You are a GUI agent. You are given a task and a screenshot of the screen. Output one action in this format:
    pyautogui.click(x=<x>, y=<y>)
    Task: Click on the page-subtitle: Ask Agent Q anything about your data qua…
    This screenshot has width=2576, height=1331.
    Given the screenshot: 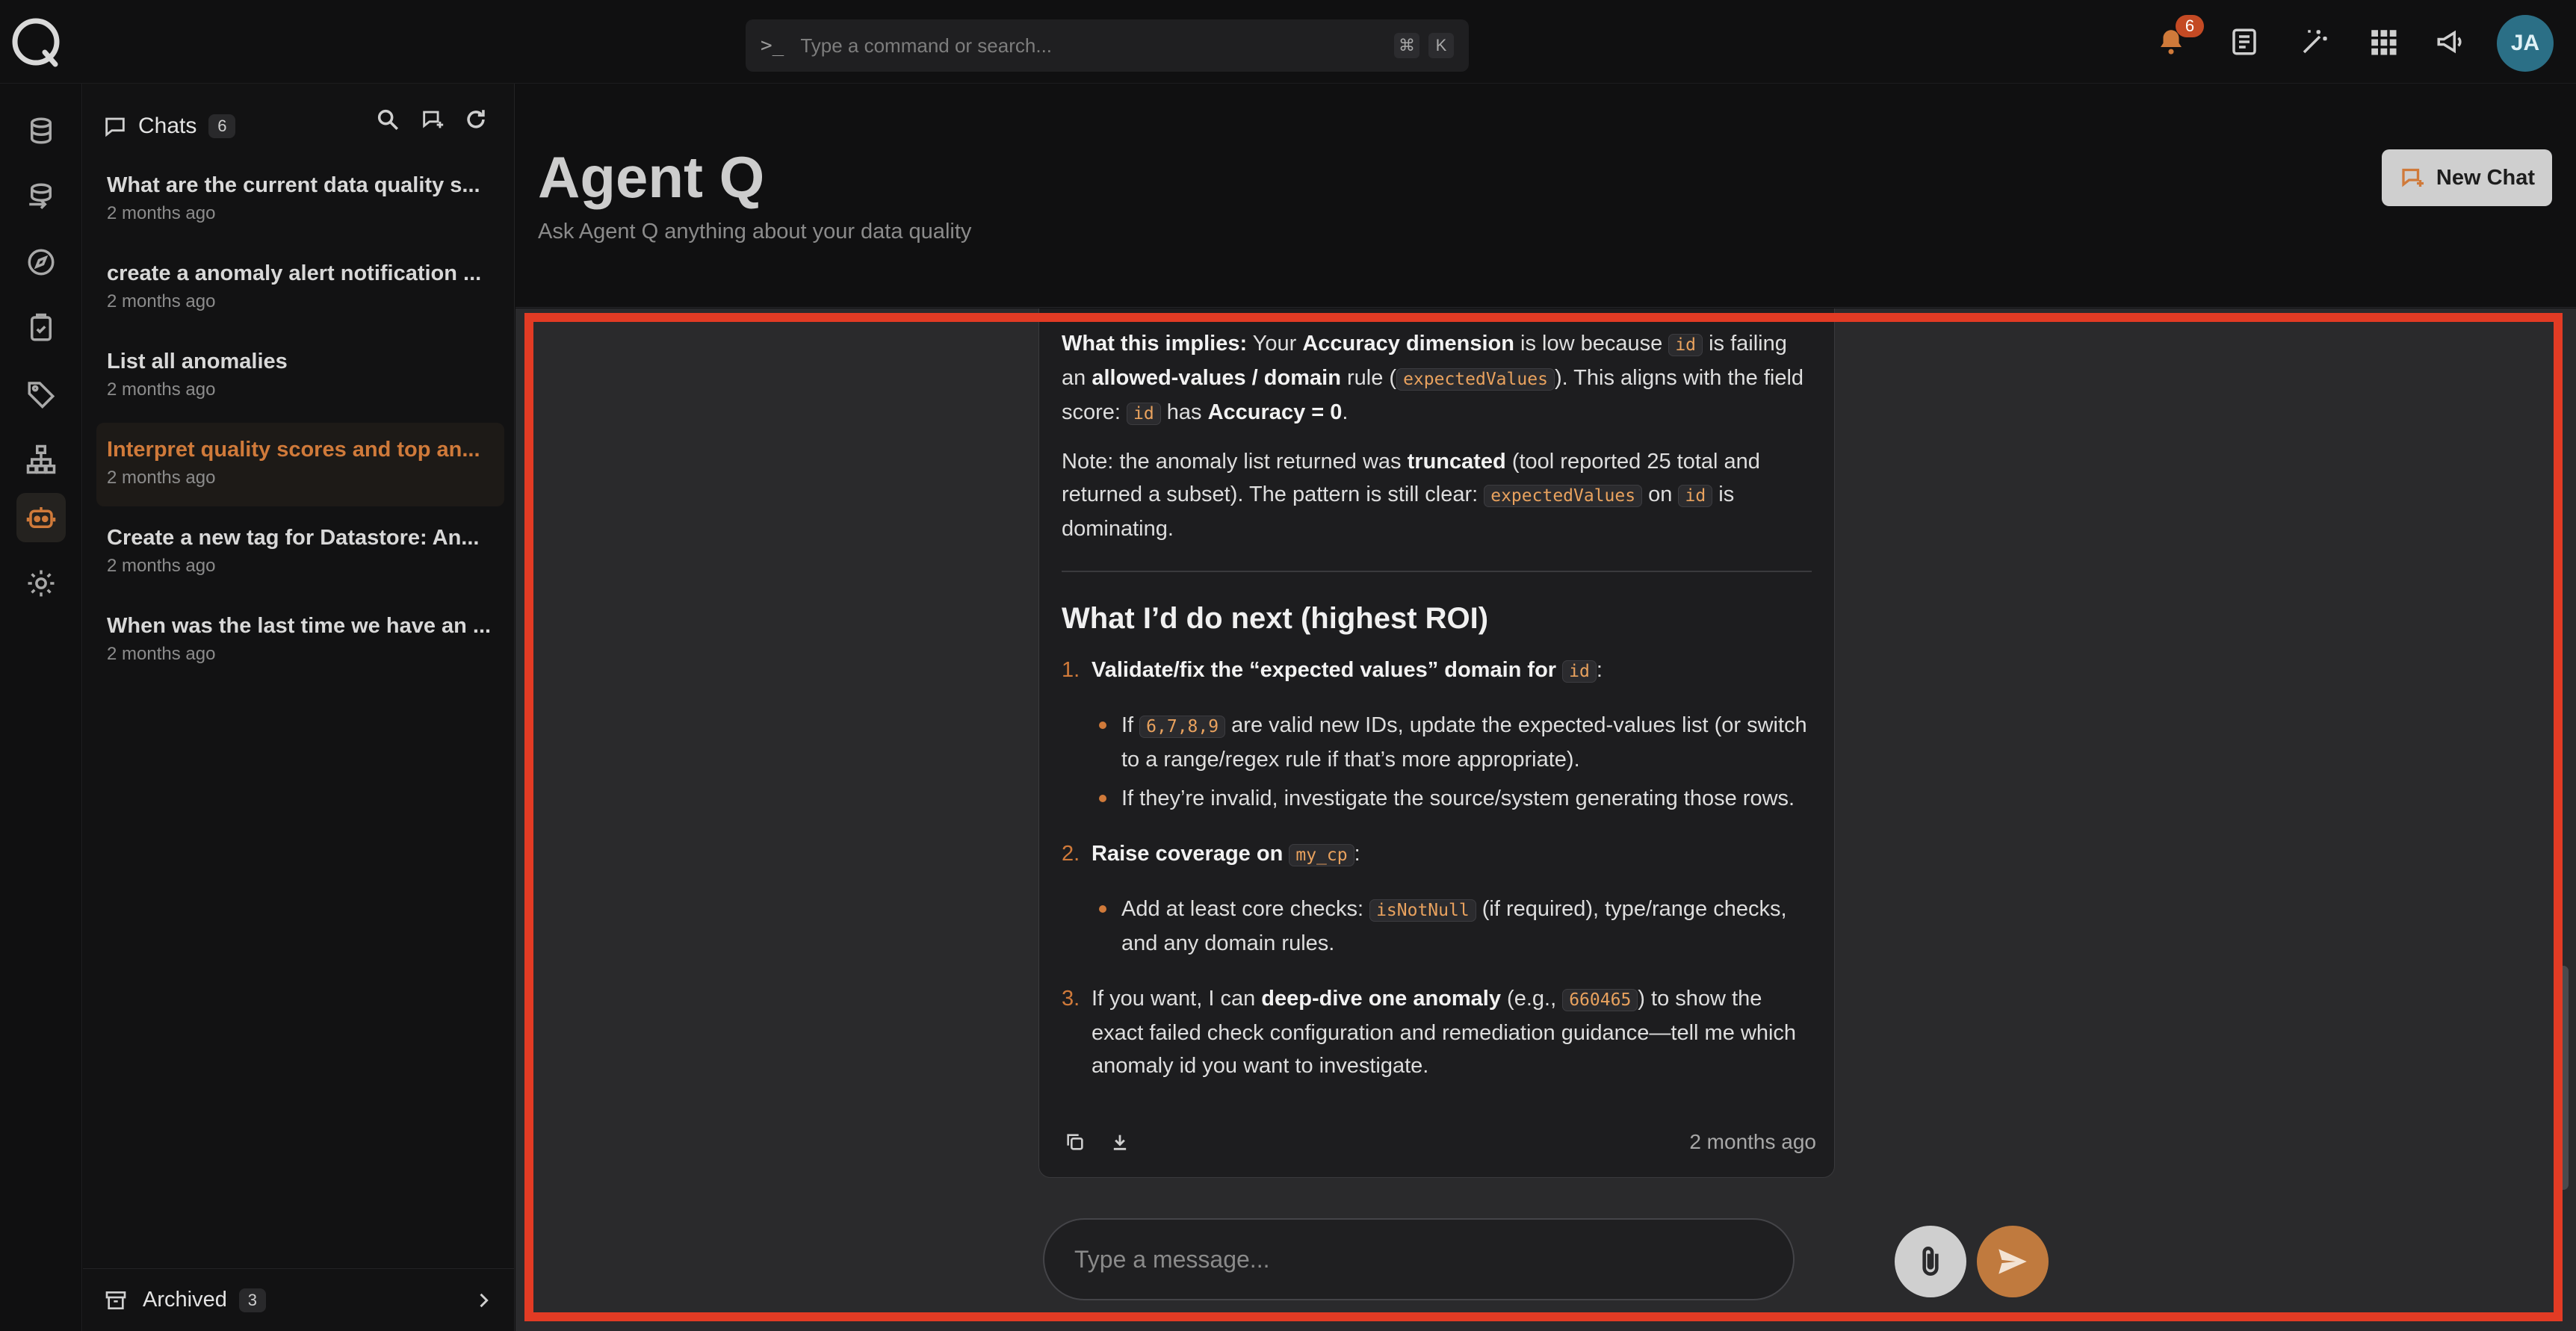 What is the action you would take?
    pyautogui.click(x=755, y=231)
    